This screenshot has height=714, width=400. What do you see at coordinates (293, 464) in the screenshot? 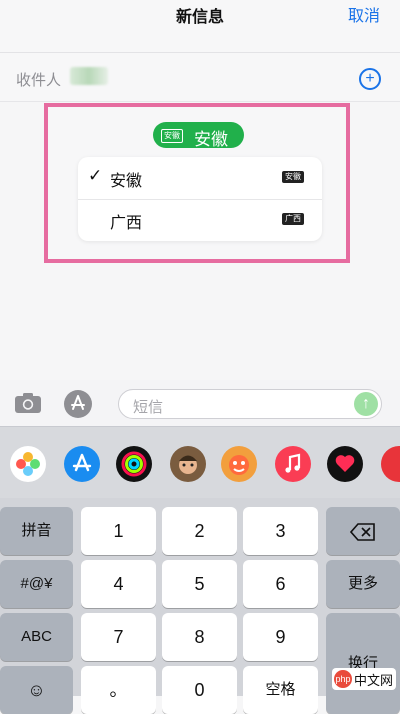
I see `music-icon` at bounding box center [293, 464].